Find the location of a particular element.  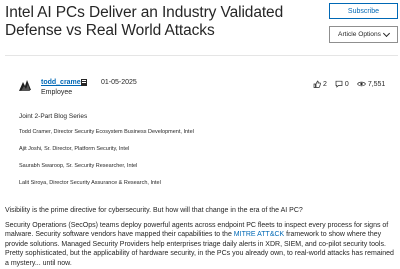

article-options-button: Article Options is located at coordinates (363, 34).